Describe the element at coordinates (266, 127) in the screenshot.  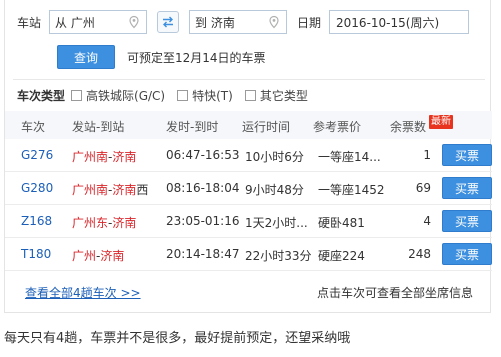
I see `header-duration: 运行时间` at that location.